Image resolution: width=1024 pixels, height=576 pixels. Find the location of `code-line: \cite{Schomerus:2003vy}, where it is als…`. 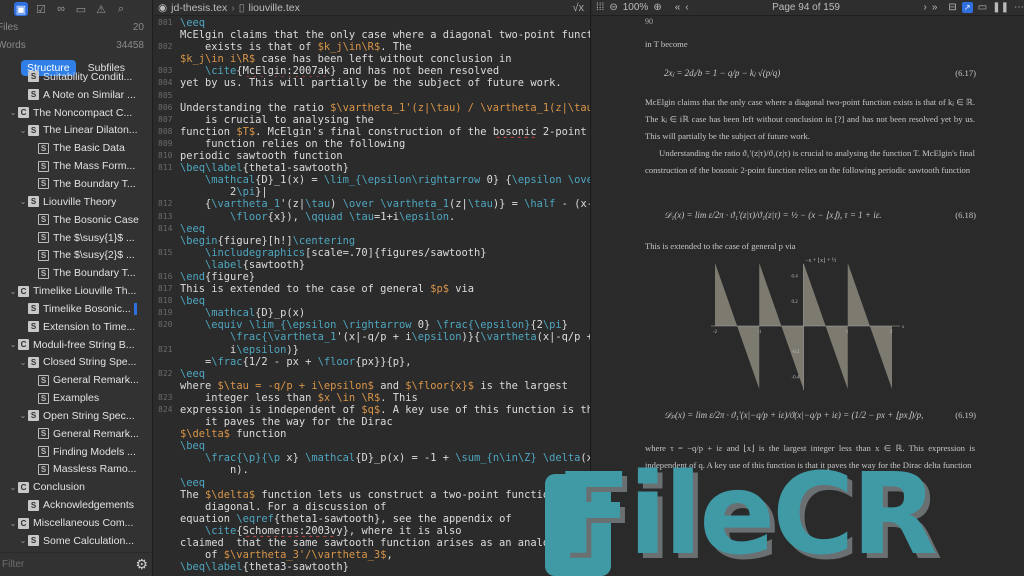

code-line: \cite{Schomerus:2003vy}, where it is als… is located at coordinates (372, 531).